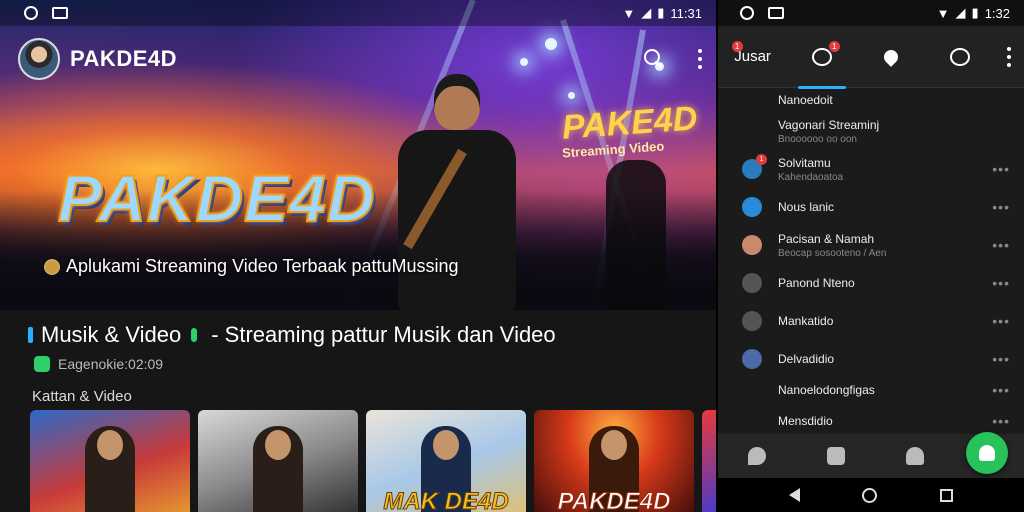  I want to click on list-item-title: Nanoedoit, so click(805, 100).